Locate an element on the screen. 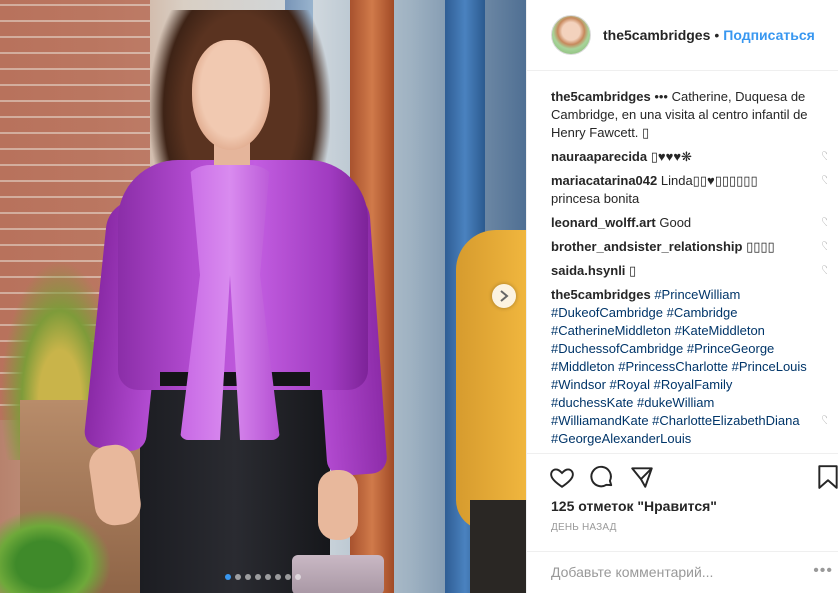  next-slide-button is located at coordinates (504, 296).